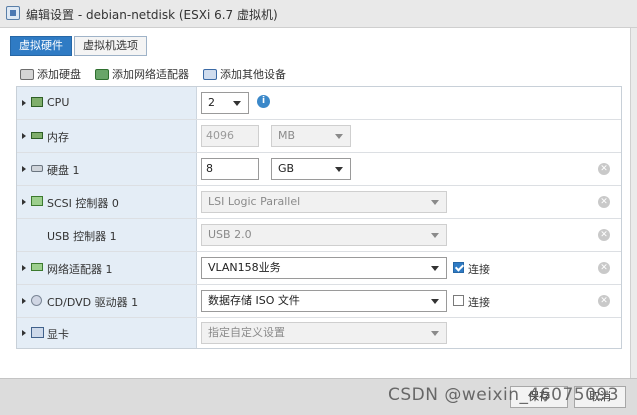 This screenshot has height=415, width=637. I want to click on cpu-label: CPU, so click(58, 102).